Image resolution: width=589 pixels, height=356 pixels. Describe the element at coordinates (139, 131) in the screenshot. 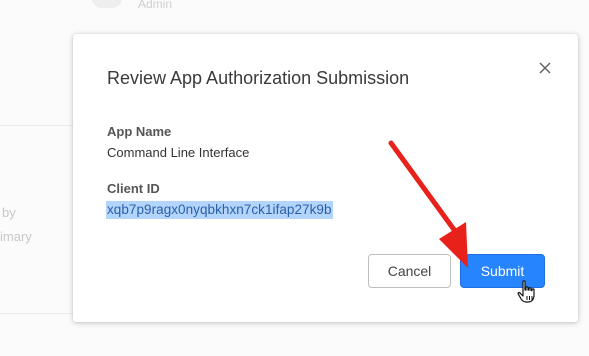

I see `app-name-label: App Name` at that location.